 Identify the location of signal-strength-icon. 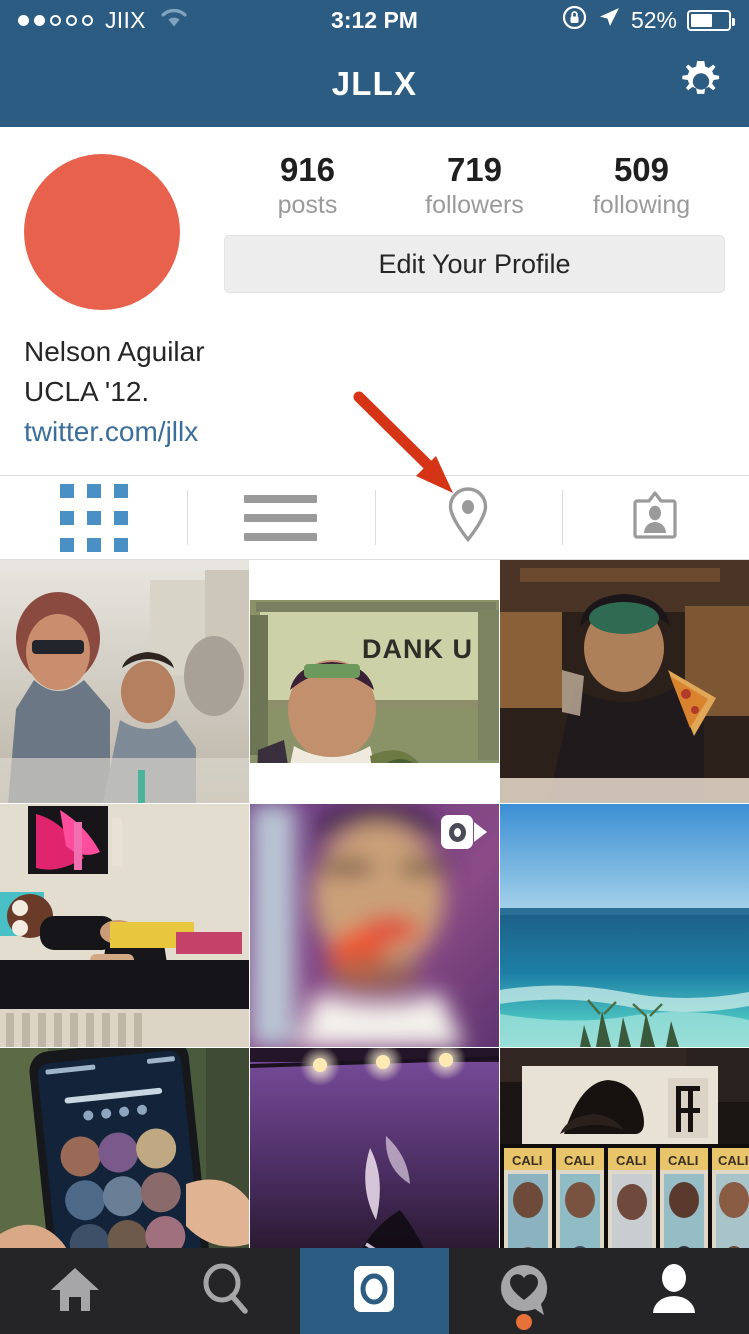
(55, 20).